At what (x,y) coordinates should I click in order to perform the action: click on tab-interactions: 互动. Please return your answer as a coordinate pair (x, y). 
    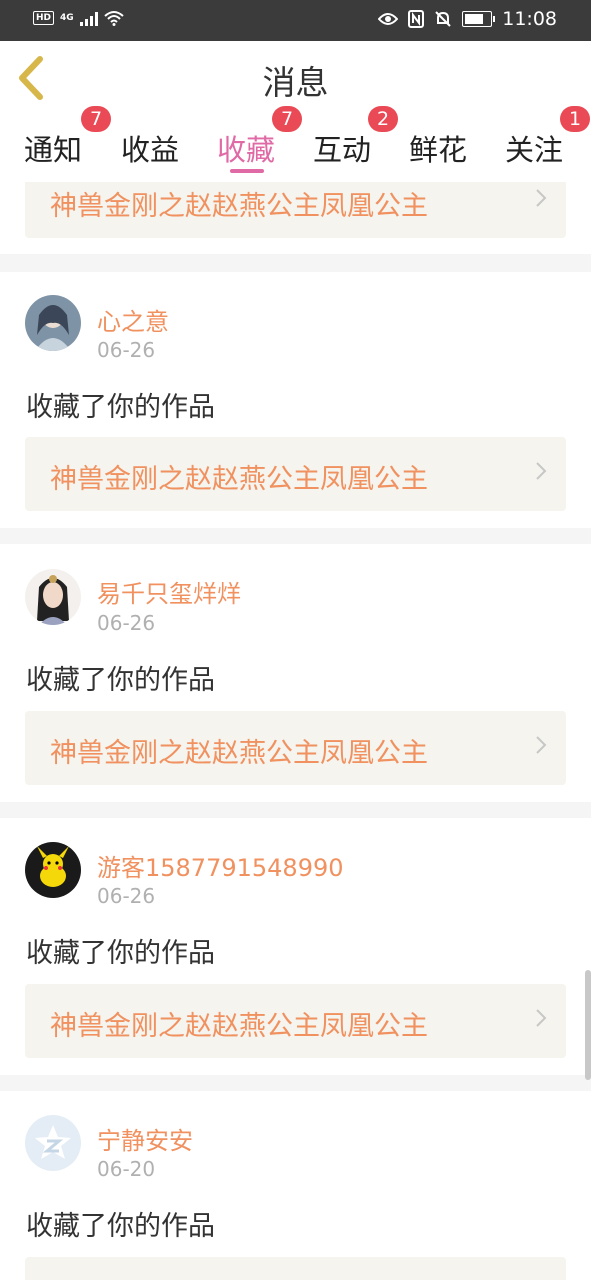
    Looking at the image, I should click on (342, 148).